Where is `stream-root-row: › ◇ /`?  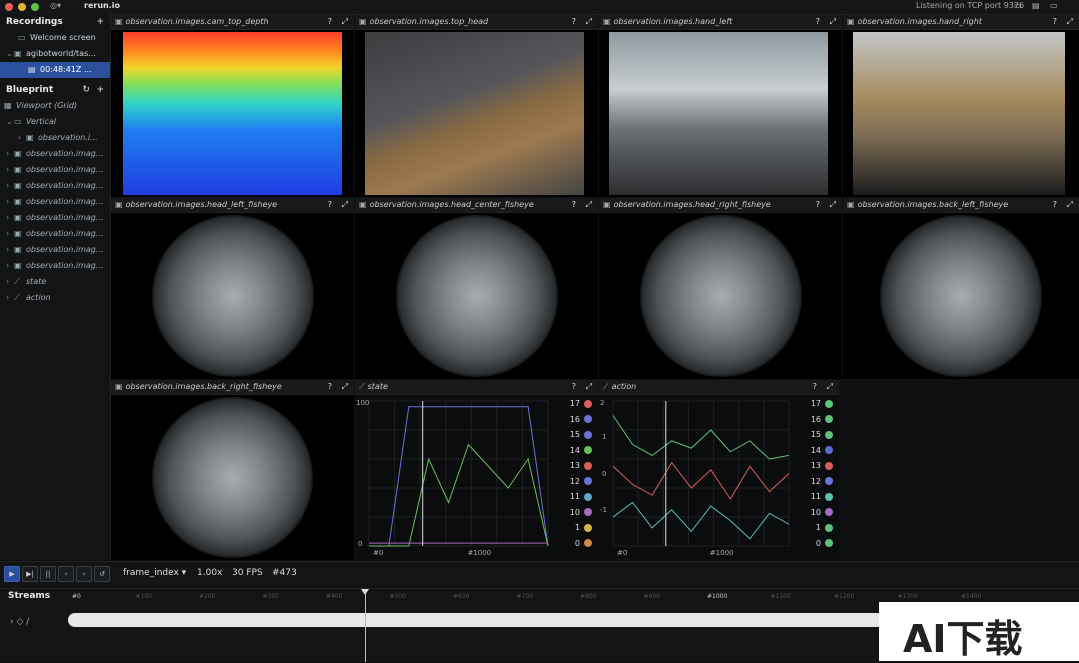
stream-root-row: › ◇ / is located at coordinates (19, 622).